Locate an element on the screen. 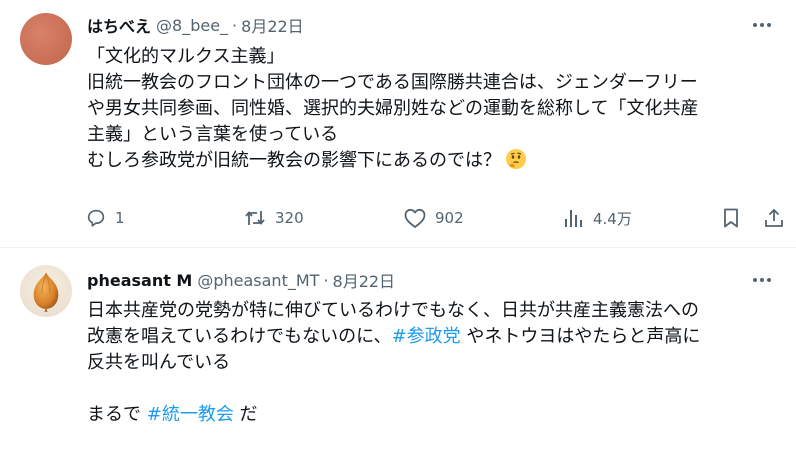  like-button: 902 is located at coordinates (433, 218).